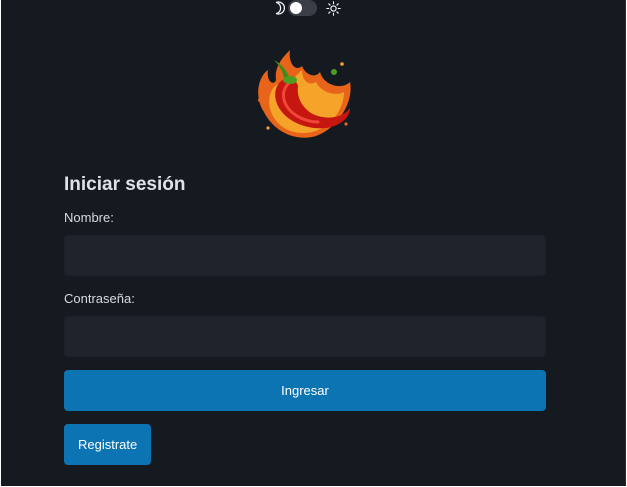 The image size is (627, 487). I want to click on login-button: Ingresar, so click(305, 390).